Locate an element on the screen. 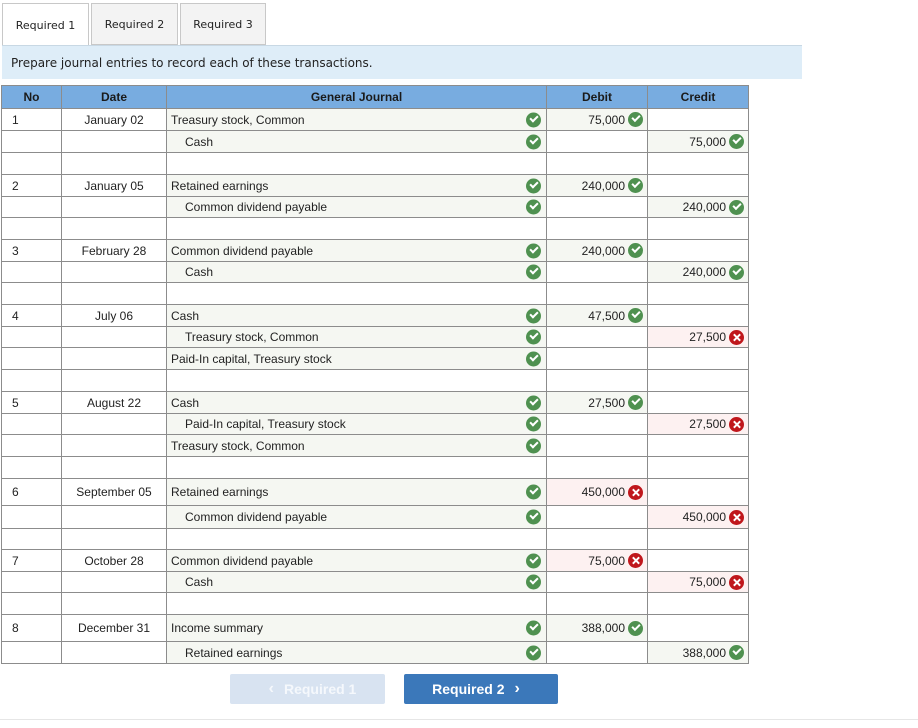 Image resolution: width=918 pixels, height=728 pixels. tab-required-2: Required 2 is located at coordinates (134, 24).